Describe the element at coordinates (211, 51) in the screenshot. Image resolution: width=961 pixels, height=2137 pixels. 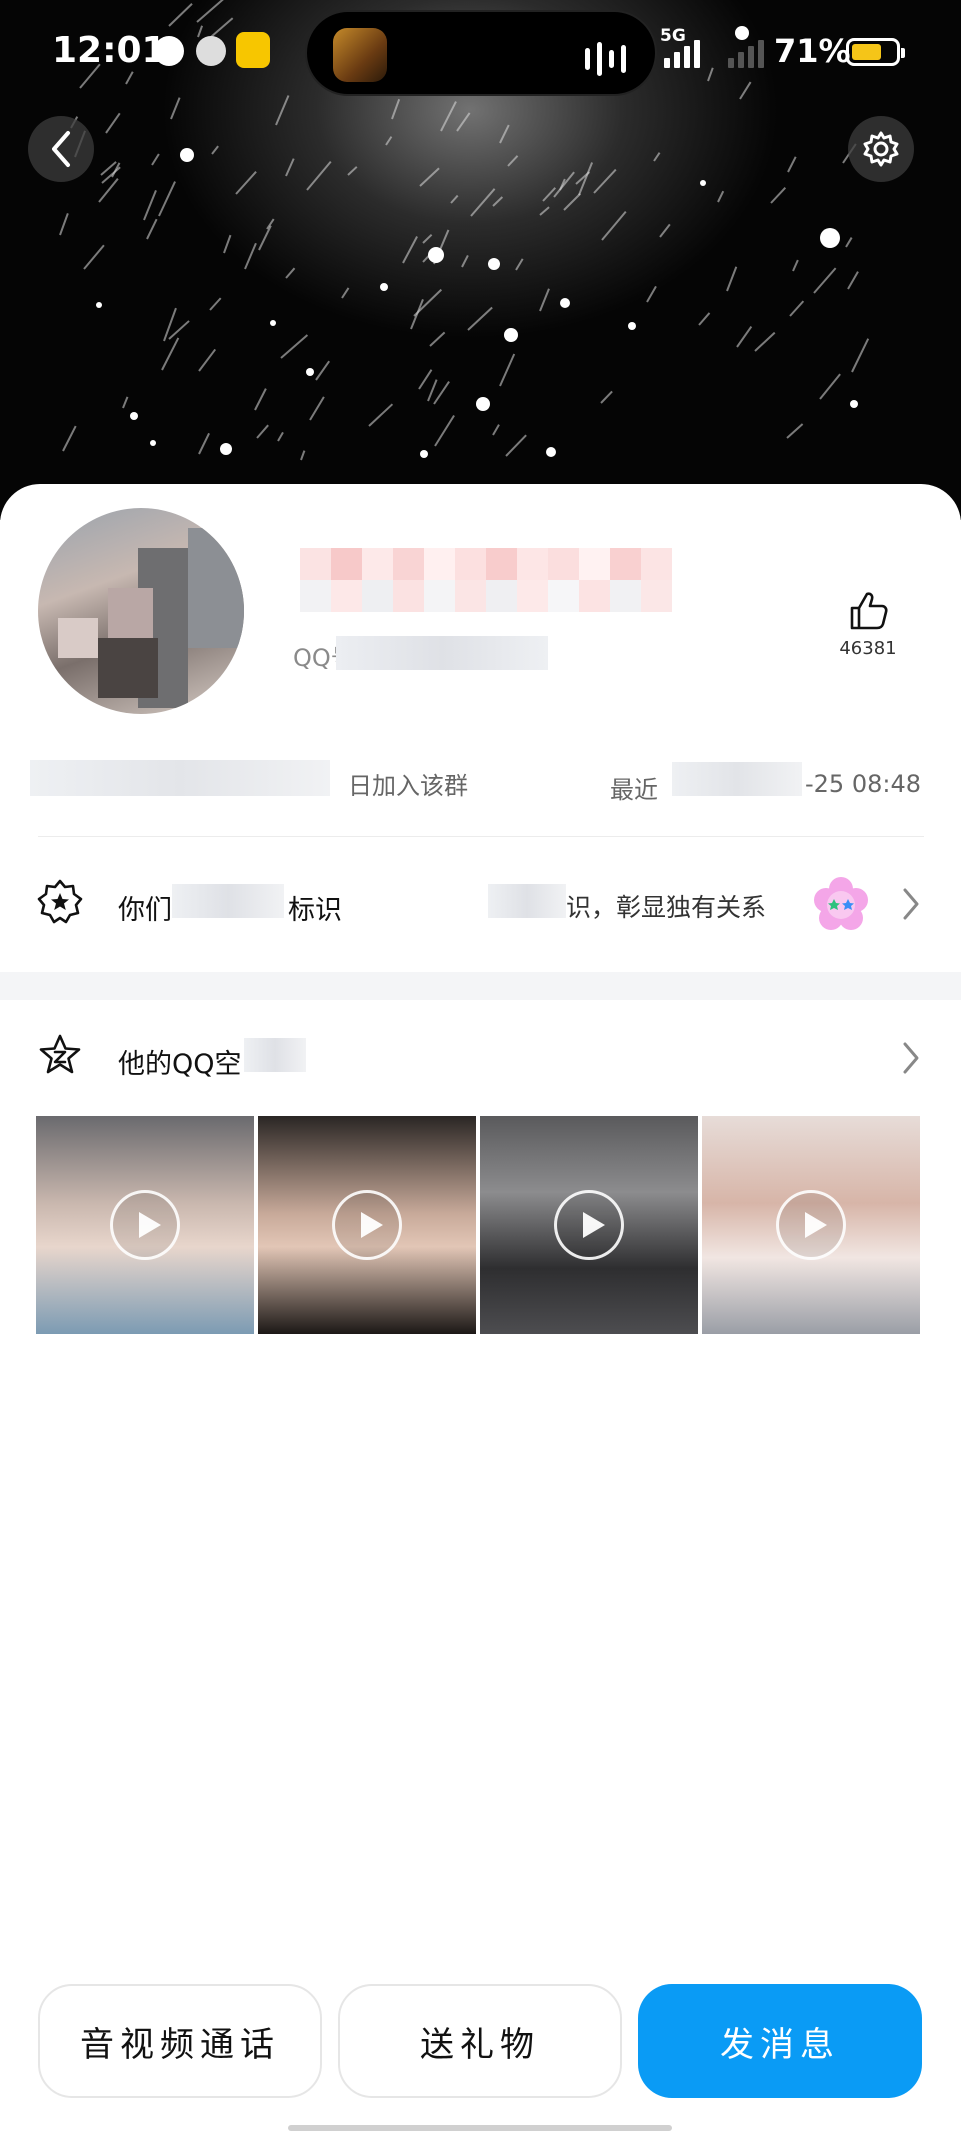
I see `weibo-icon` at that location.